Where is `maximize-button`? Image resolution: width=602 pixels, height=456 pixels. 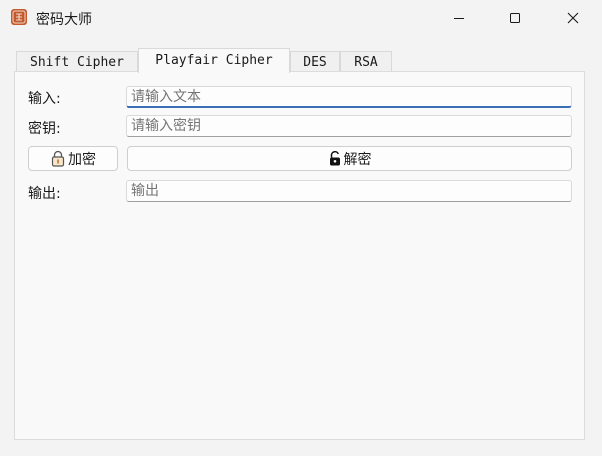
maximize-button is located at coordinates (515, 18).